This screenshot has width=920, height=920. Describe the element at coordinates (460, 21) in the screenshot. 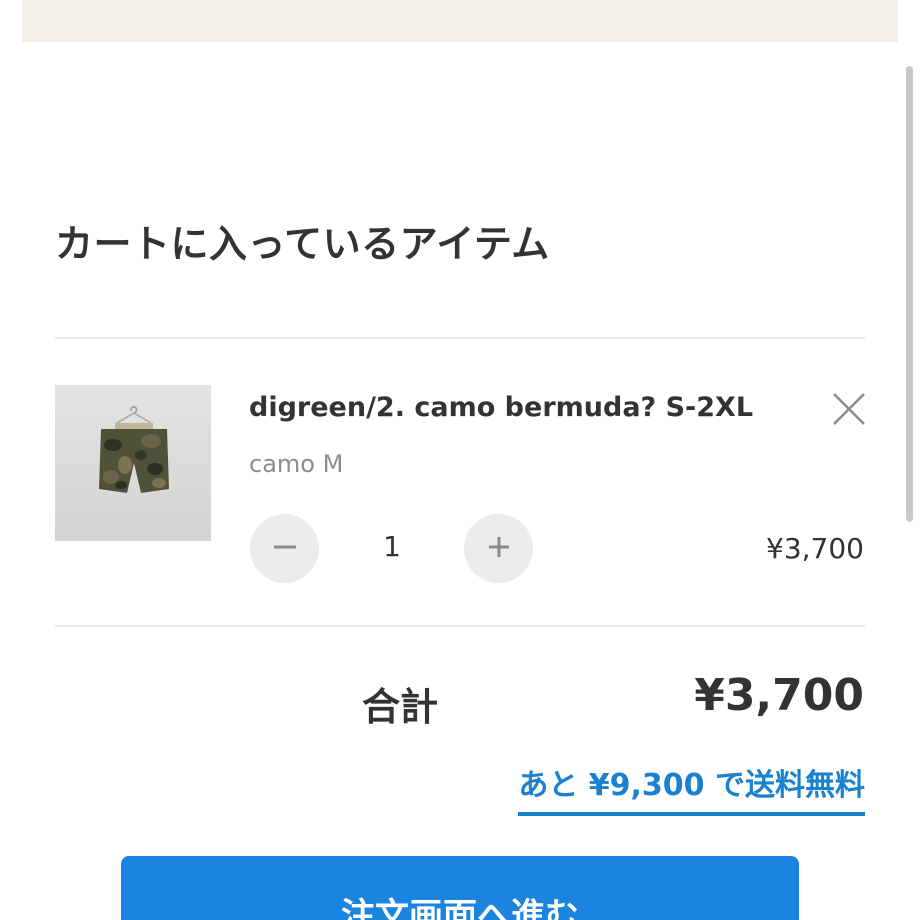

I see `top-banner` at that location.